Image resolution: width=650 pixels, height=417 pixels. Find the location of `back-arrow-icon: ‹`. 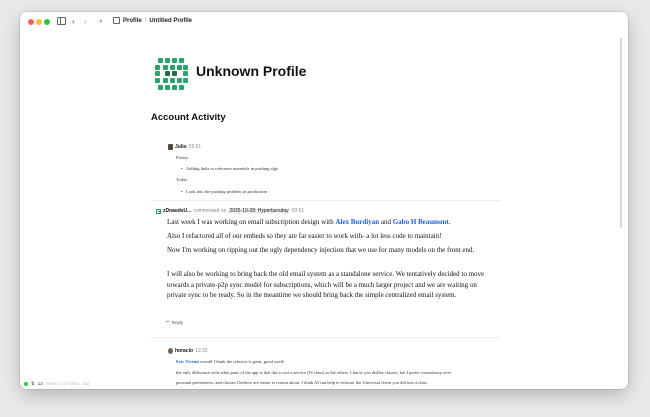

back-arrow-icon: ‹ is located at coordinates (73, 22).